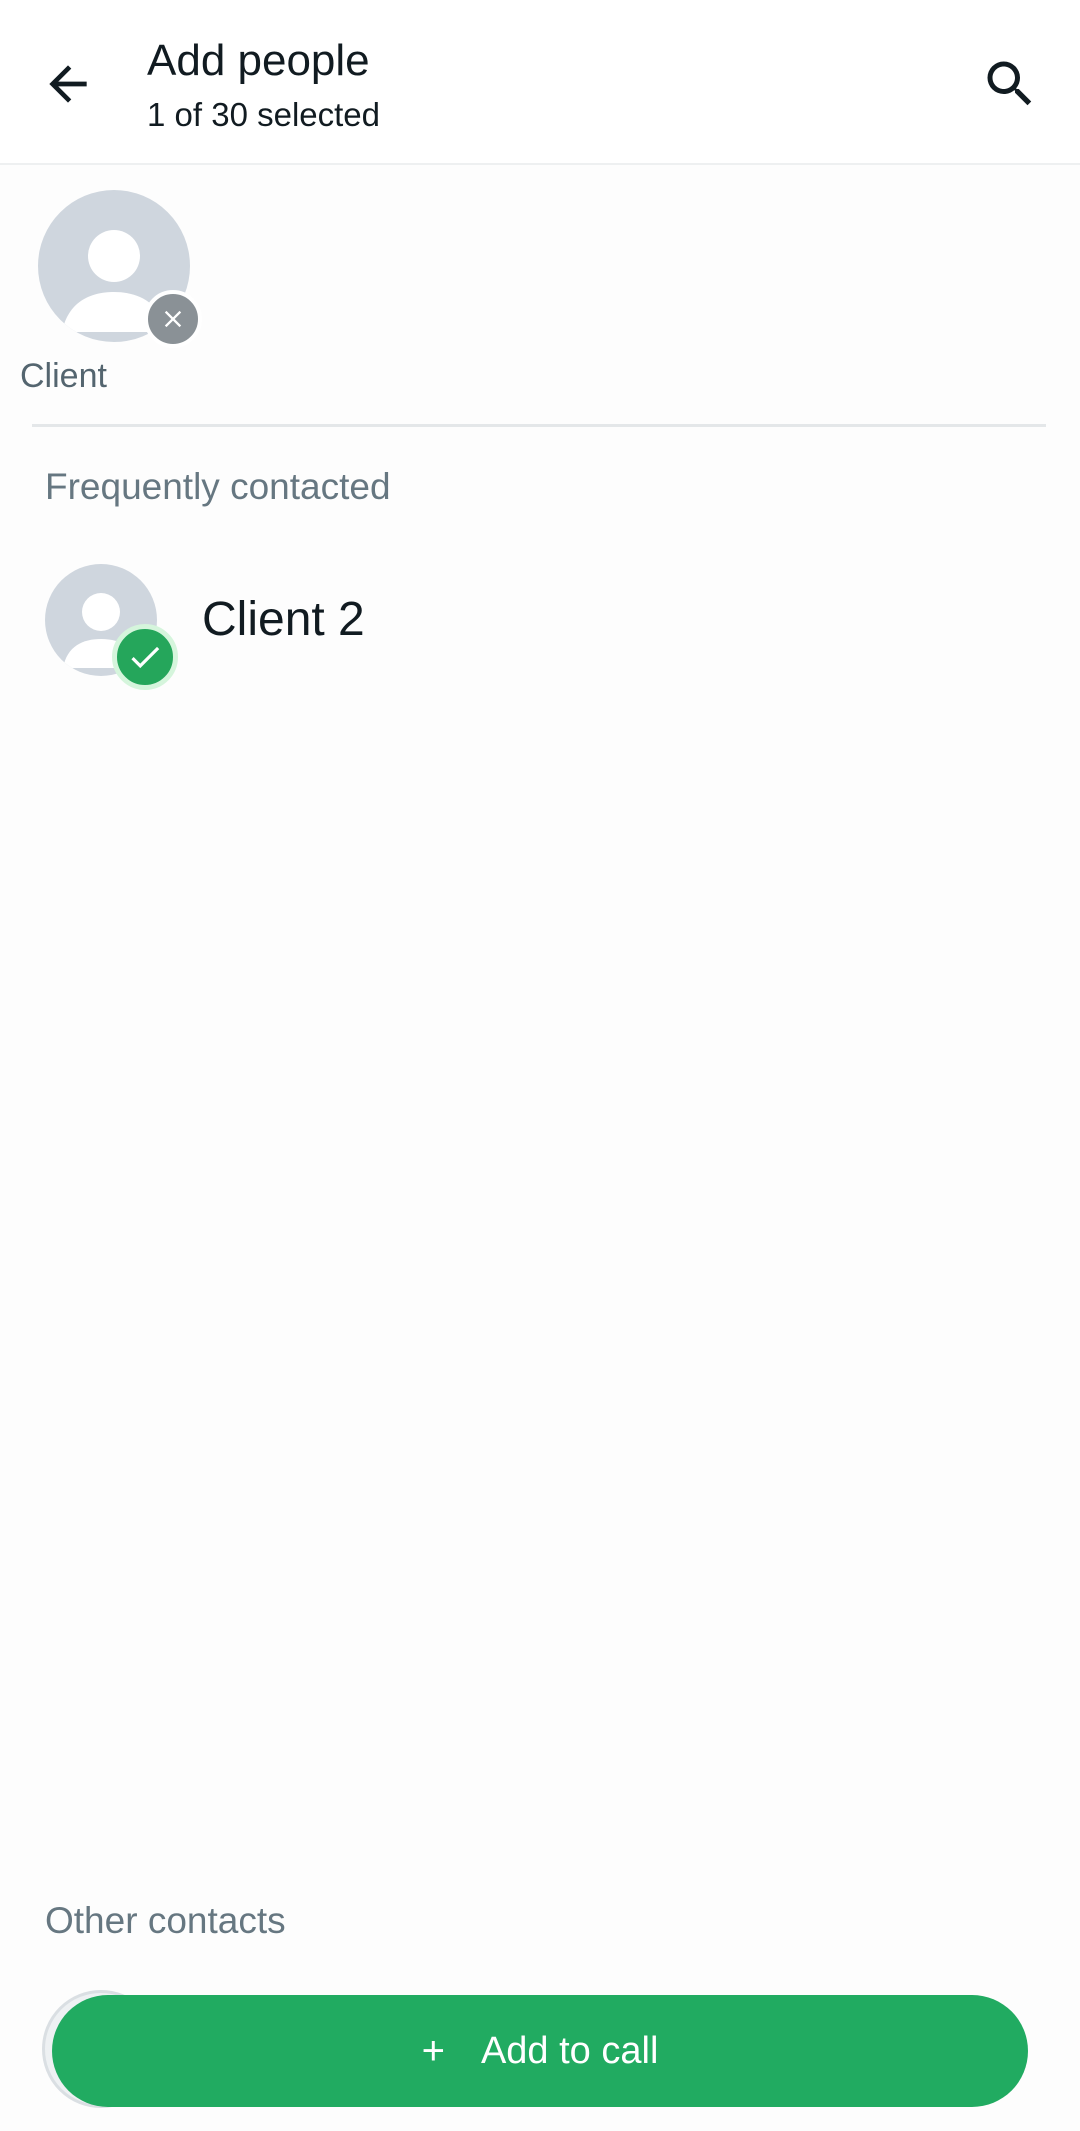 This screenshot has height=2131, width=1080. Describe the element at coordinates (569, 2050) in the screenshot. I see `add-to-call-label: Add to call` at that location.